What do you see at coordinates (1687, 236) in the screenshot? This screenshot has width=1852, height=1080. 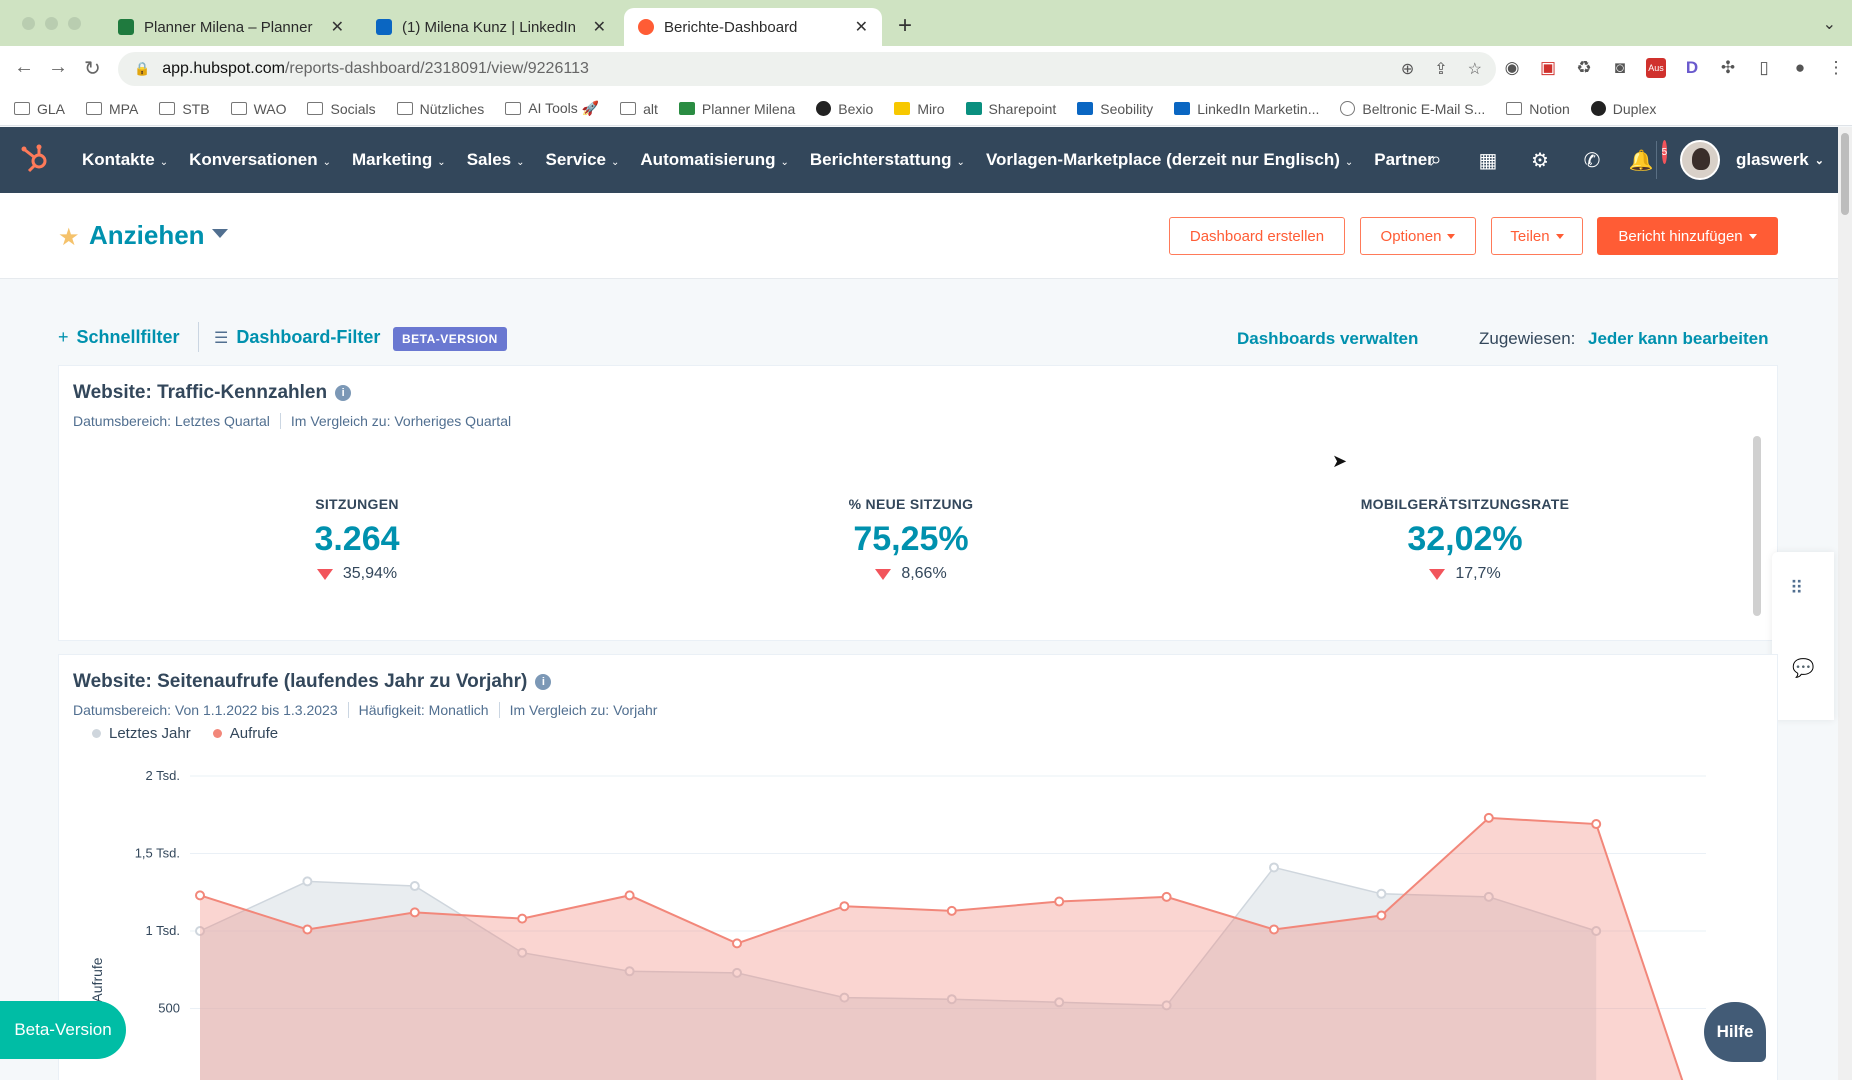 I see `add-report-button: Bericht hinzufügen` at bounding box center [1687, 236].